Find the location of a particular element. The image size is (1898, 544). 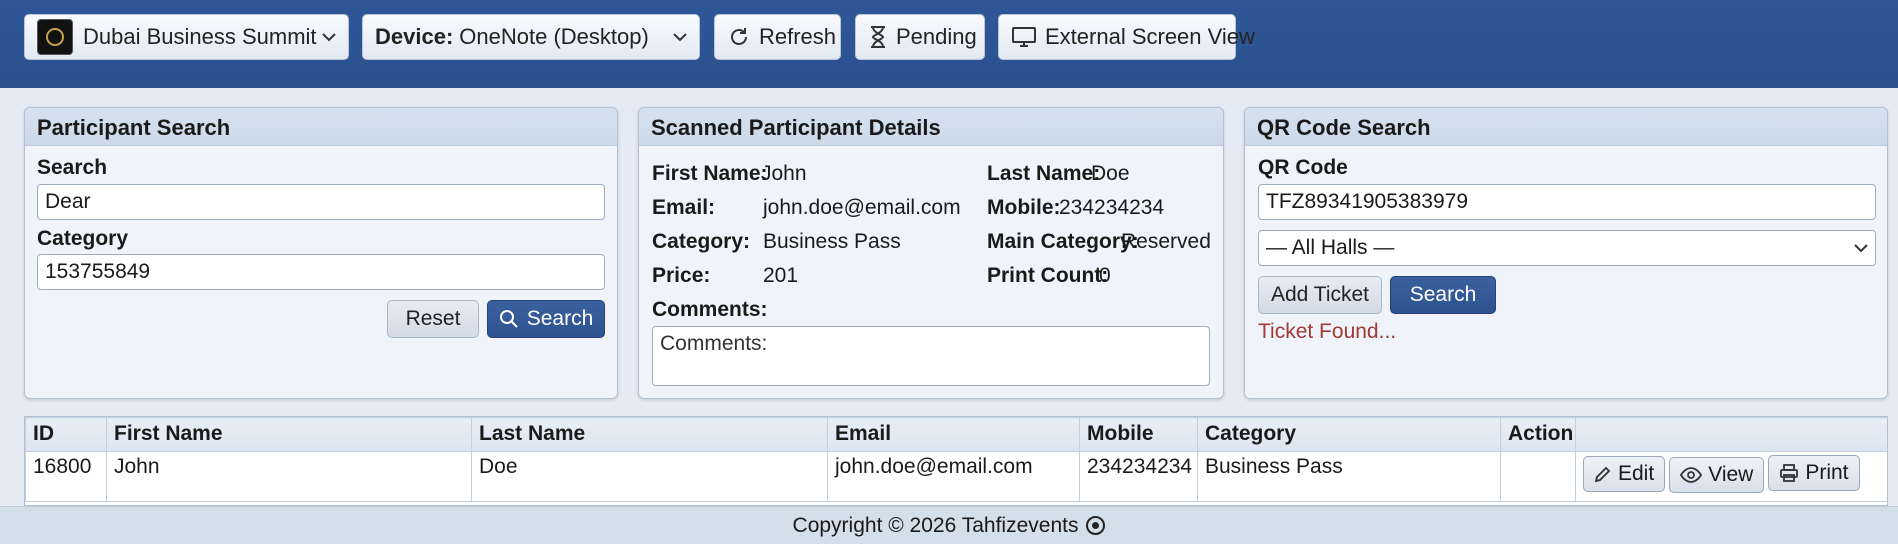

panel-title: QR Code Search is located at coordinates (1566, 127).